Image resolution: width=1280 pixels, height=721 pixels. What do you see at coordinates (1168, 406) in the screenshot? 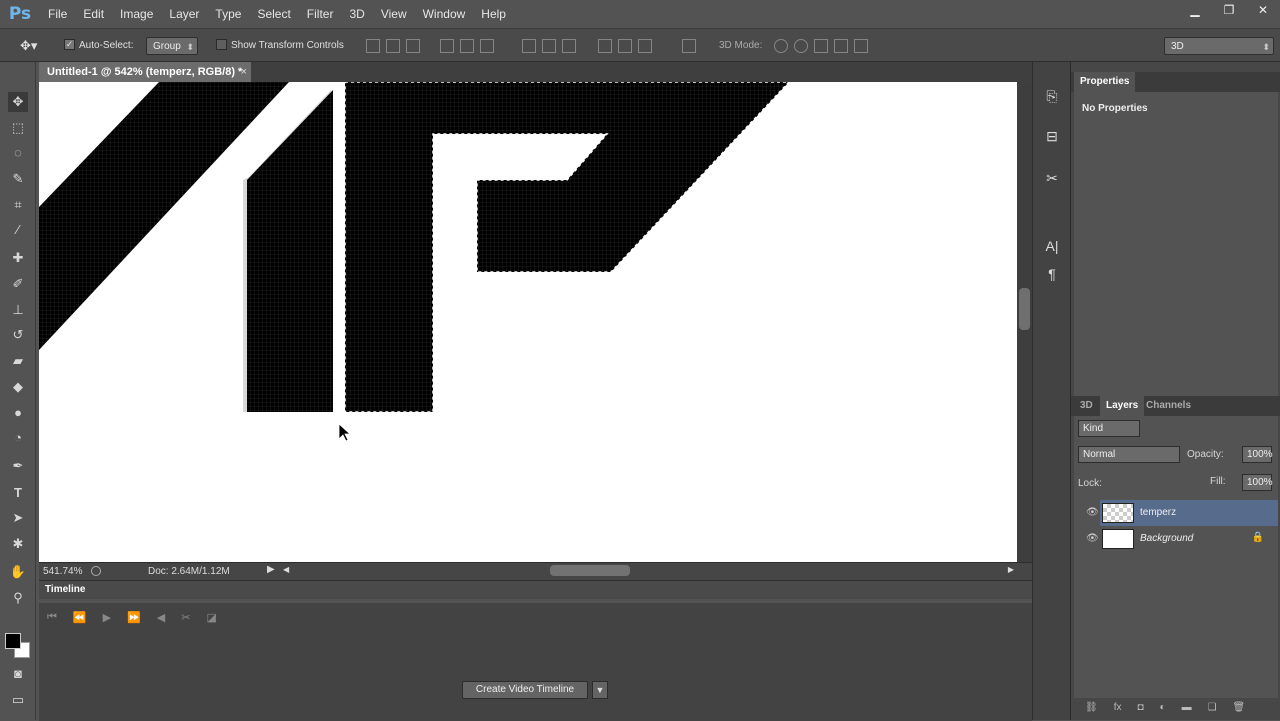
I see `tab-channels: Channels` at bounding box center [1168, 406].